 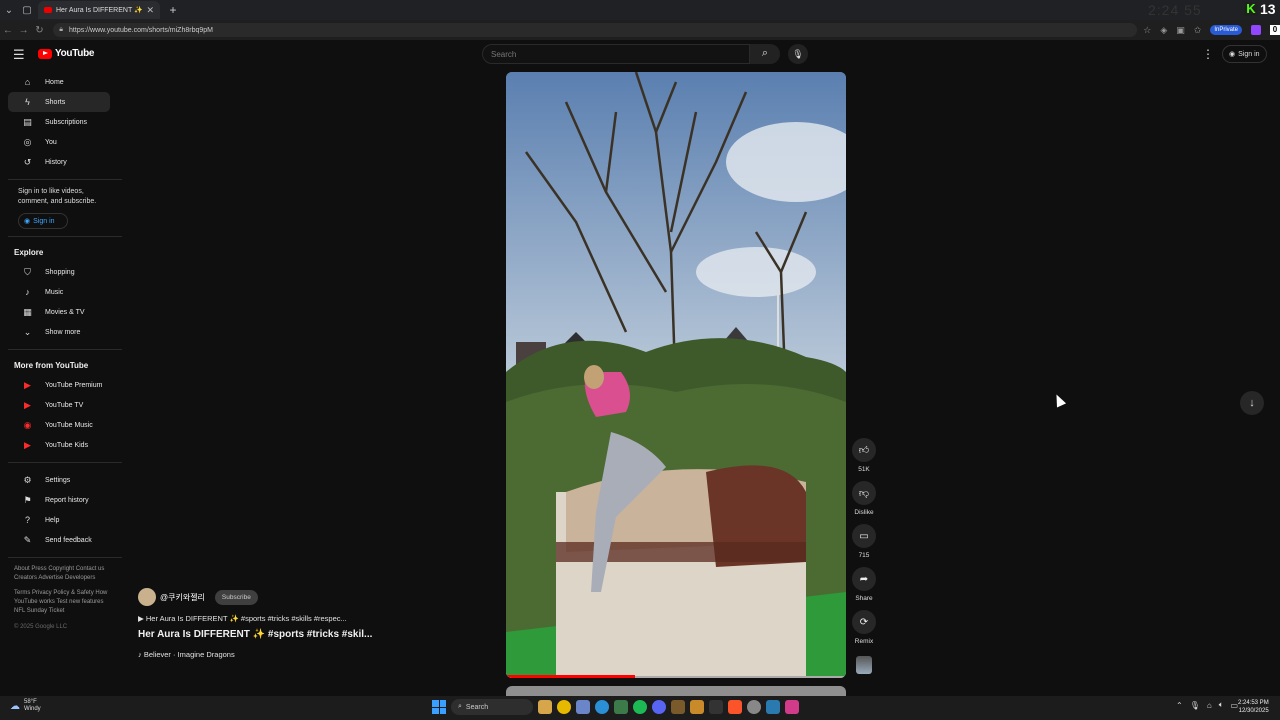 I want to click on sidebar-item-report-history: ⚑ Report history, so click(x=59, y=500).